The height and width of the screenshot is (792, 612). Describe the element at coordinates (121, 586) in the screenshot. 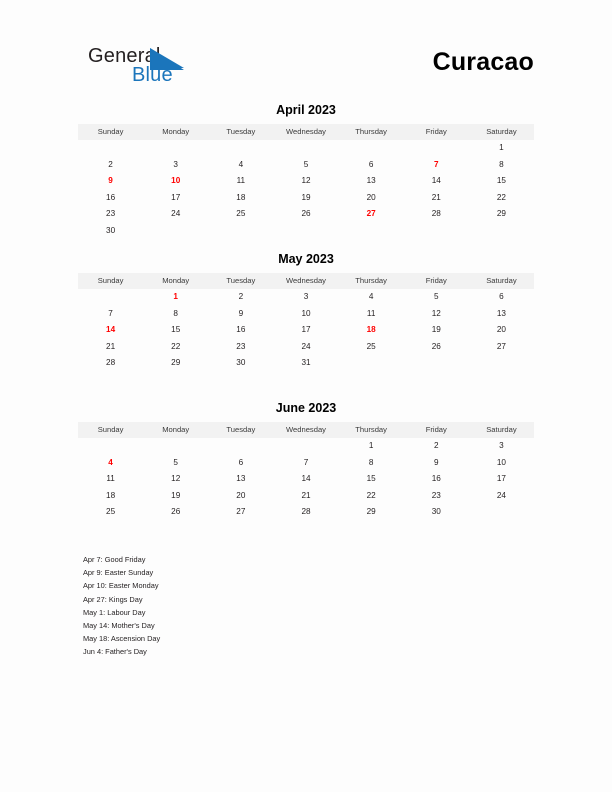

I see `holiday-legend-item: Apr 10: Easter Monday` at that location.